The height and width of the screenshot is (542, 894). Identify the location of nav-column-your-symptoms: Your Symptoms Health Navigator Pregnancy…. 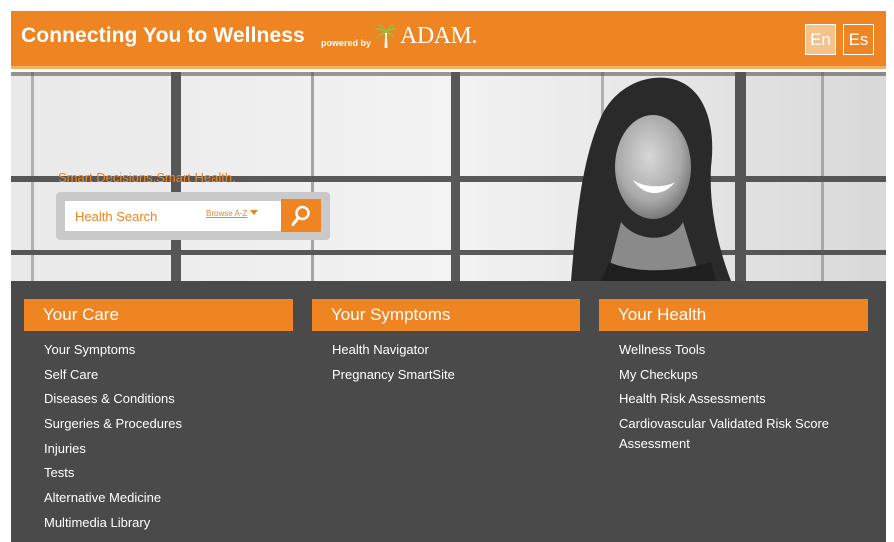
(446, 344).